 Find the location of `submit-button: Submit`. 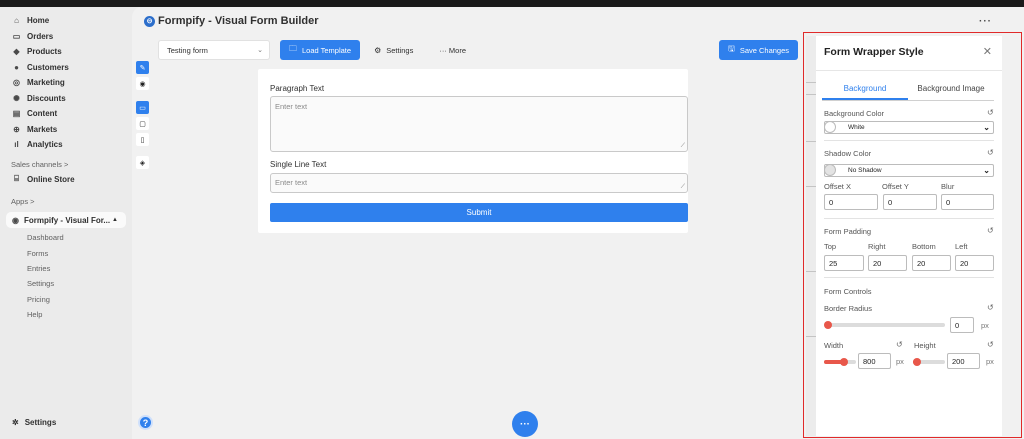

submit-button: Submit is located at coordinates (479, 212).